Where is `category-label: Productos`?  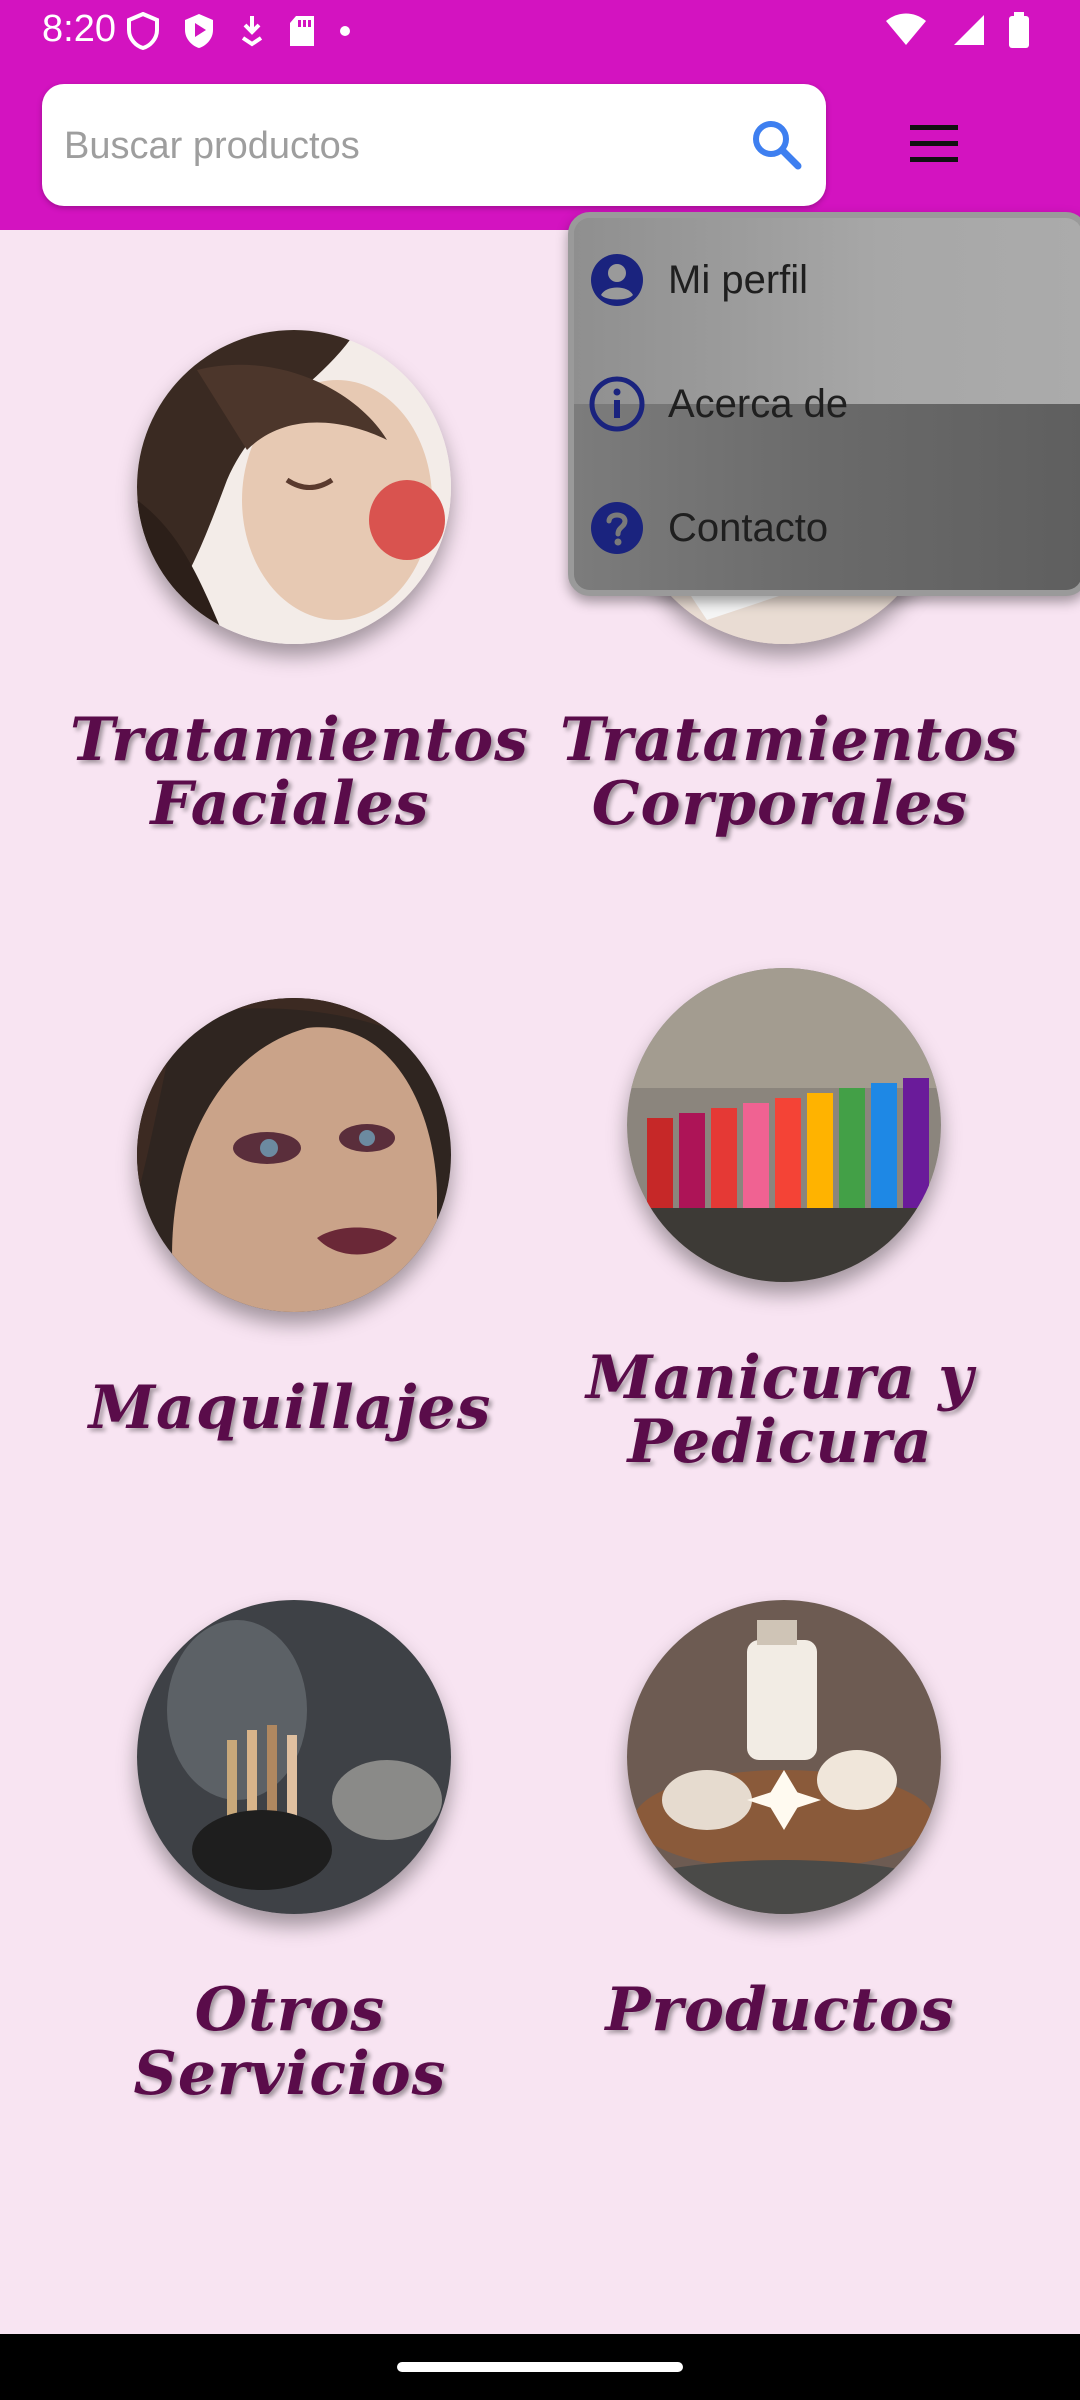 category-label: Productos is located at coordinates (780, 2010).